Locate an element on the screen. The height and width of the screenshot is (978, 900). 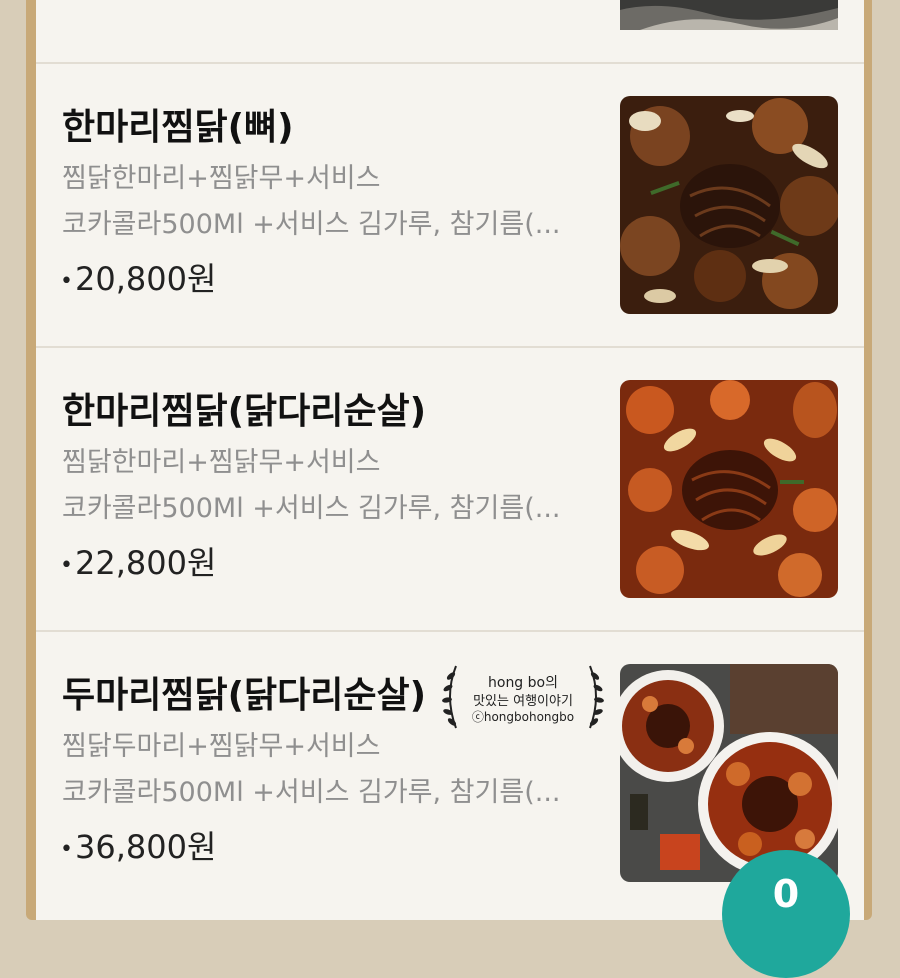
menu-item-price: •20,800원 is located at coordinates (138, 279).